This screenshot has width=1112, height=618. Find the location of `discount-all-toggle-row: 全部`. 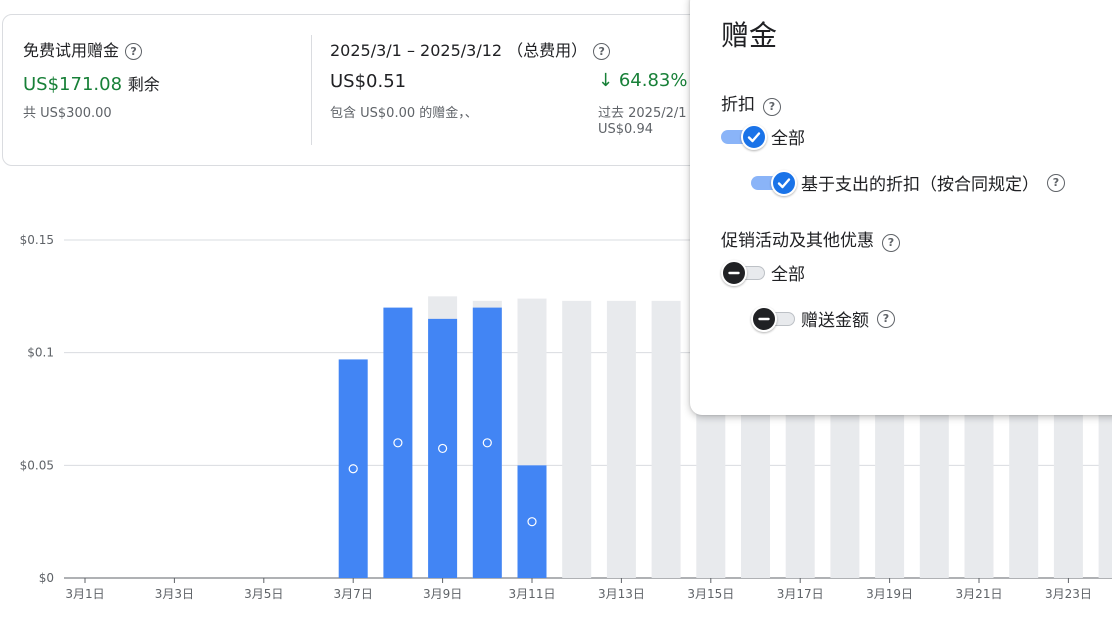

discount-all-toggle-row: 全部 is located at coordinates (763, 136).